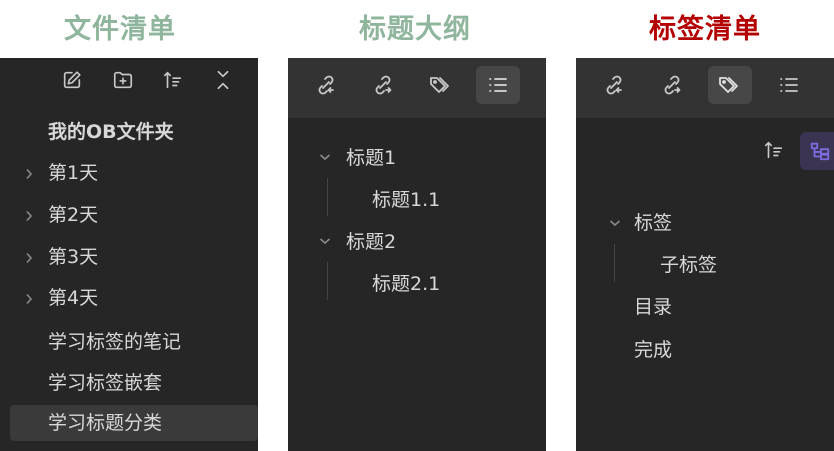  What do you see at coordinates (688, 265) in the screenshot?
I see `subtag-item: 子标签` at bounding box center [688, 265].